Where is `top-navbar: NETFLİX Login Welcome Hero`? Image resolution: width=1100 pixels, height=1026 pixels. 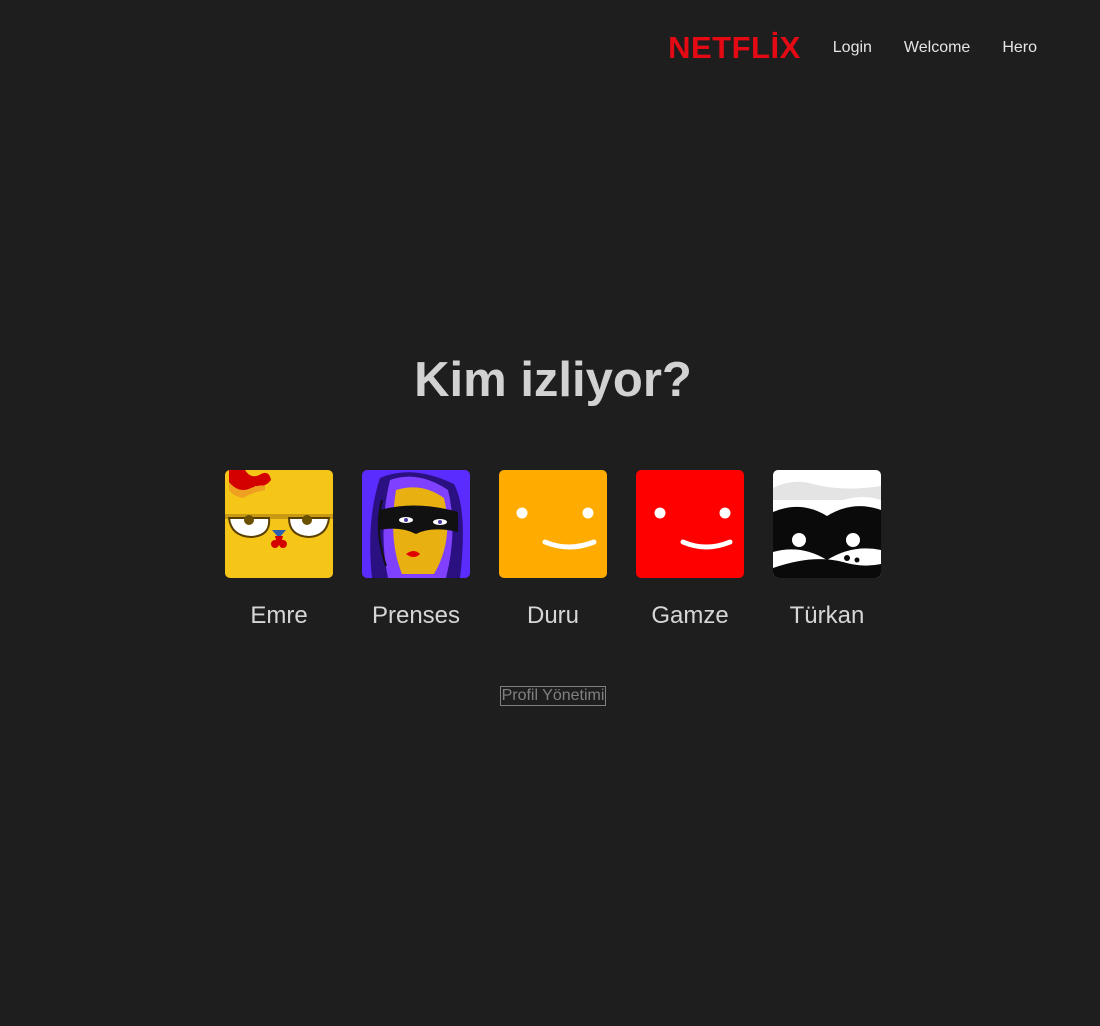 top-navbar: NETFLİX Login Welcome Hero is located at coordinates (852, 48).